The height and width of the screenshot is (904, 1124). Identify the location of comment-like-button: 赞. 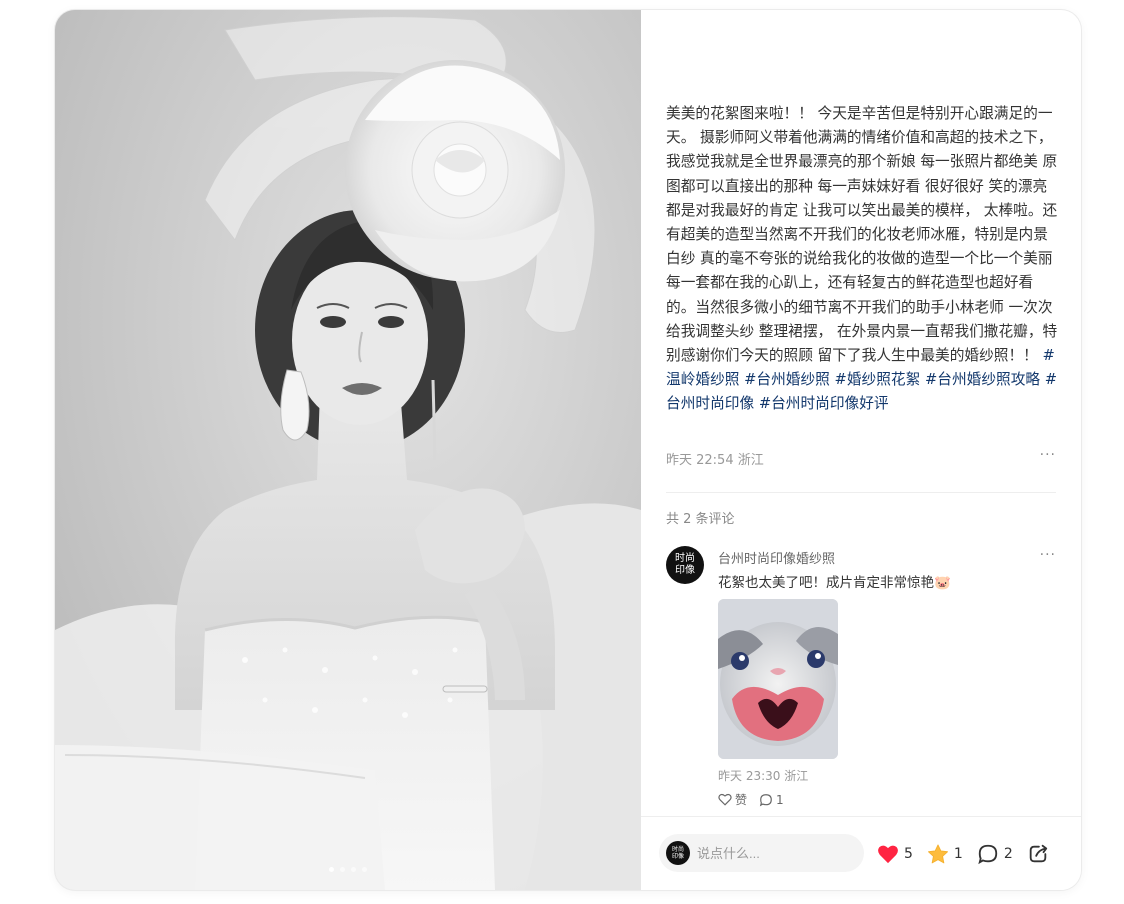
(732, 799).